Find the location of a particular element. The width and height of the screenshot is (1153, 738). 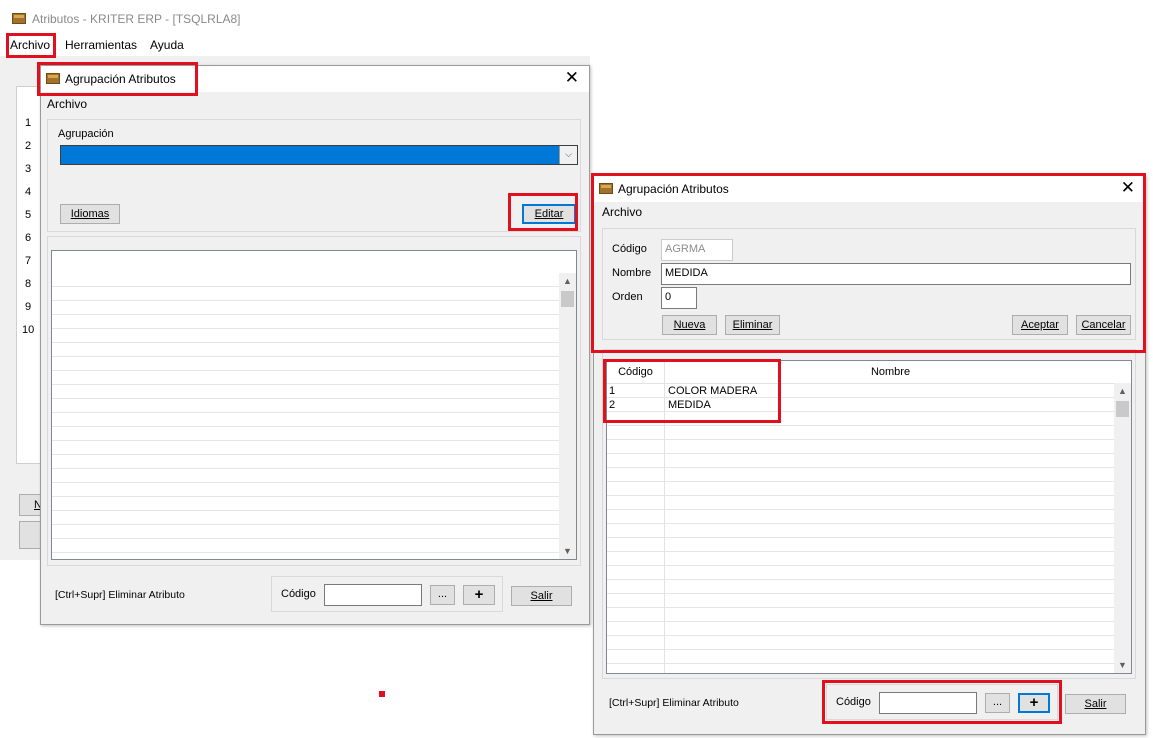

menu-ayuda: Ayuda is located at coordinates (167, 45).